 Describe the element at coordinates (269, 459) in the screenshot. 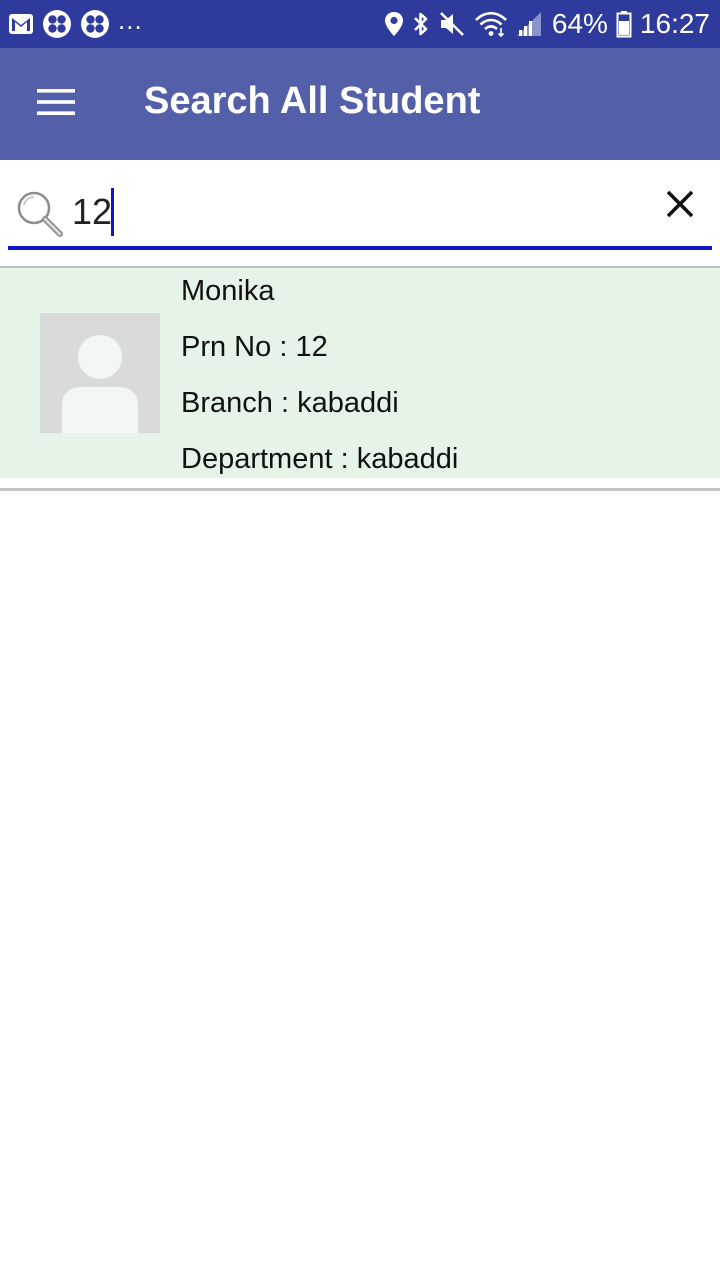

I see `department-label: Department :` at that location.